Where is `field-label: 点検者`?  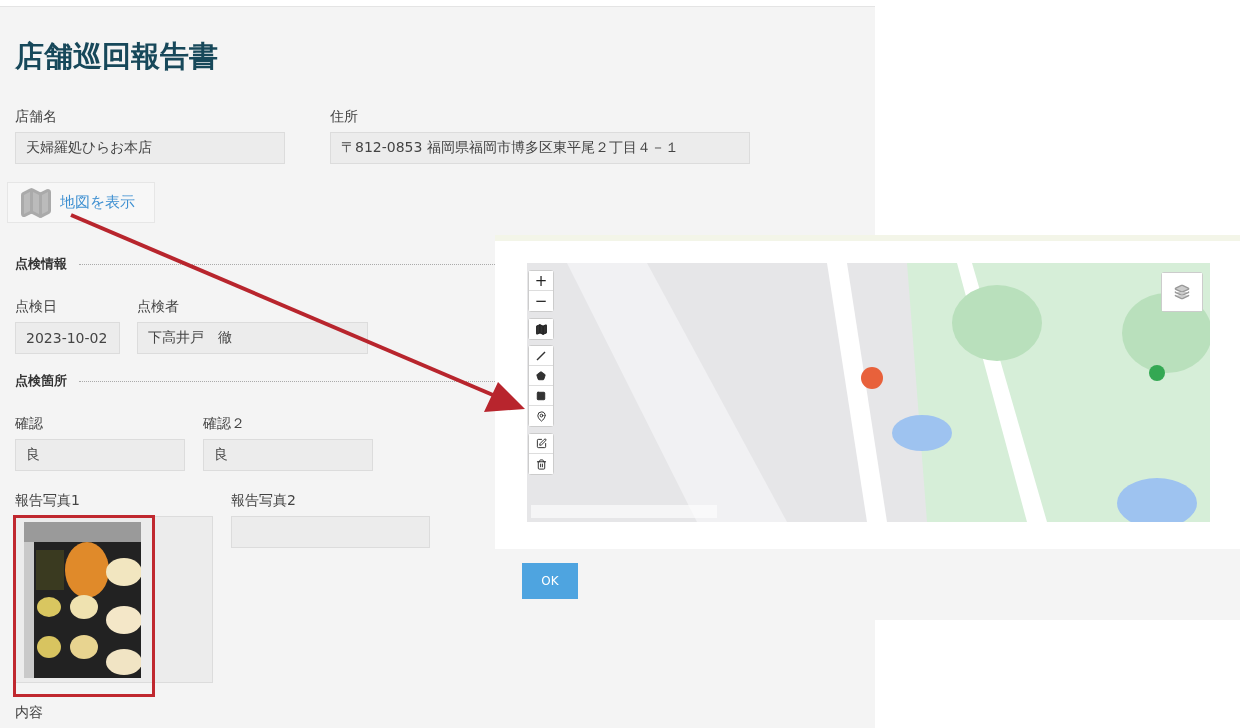 field-label: 点検者 is located at coordinates (158, 306).